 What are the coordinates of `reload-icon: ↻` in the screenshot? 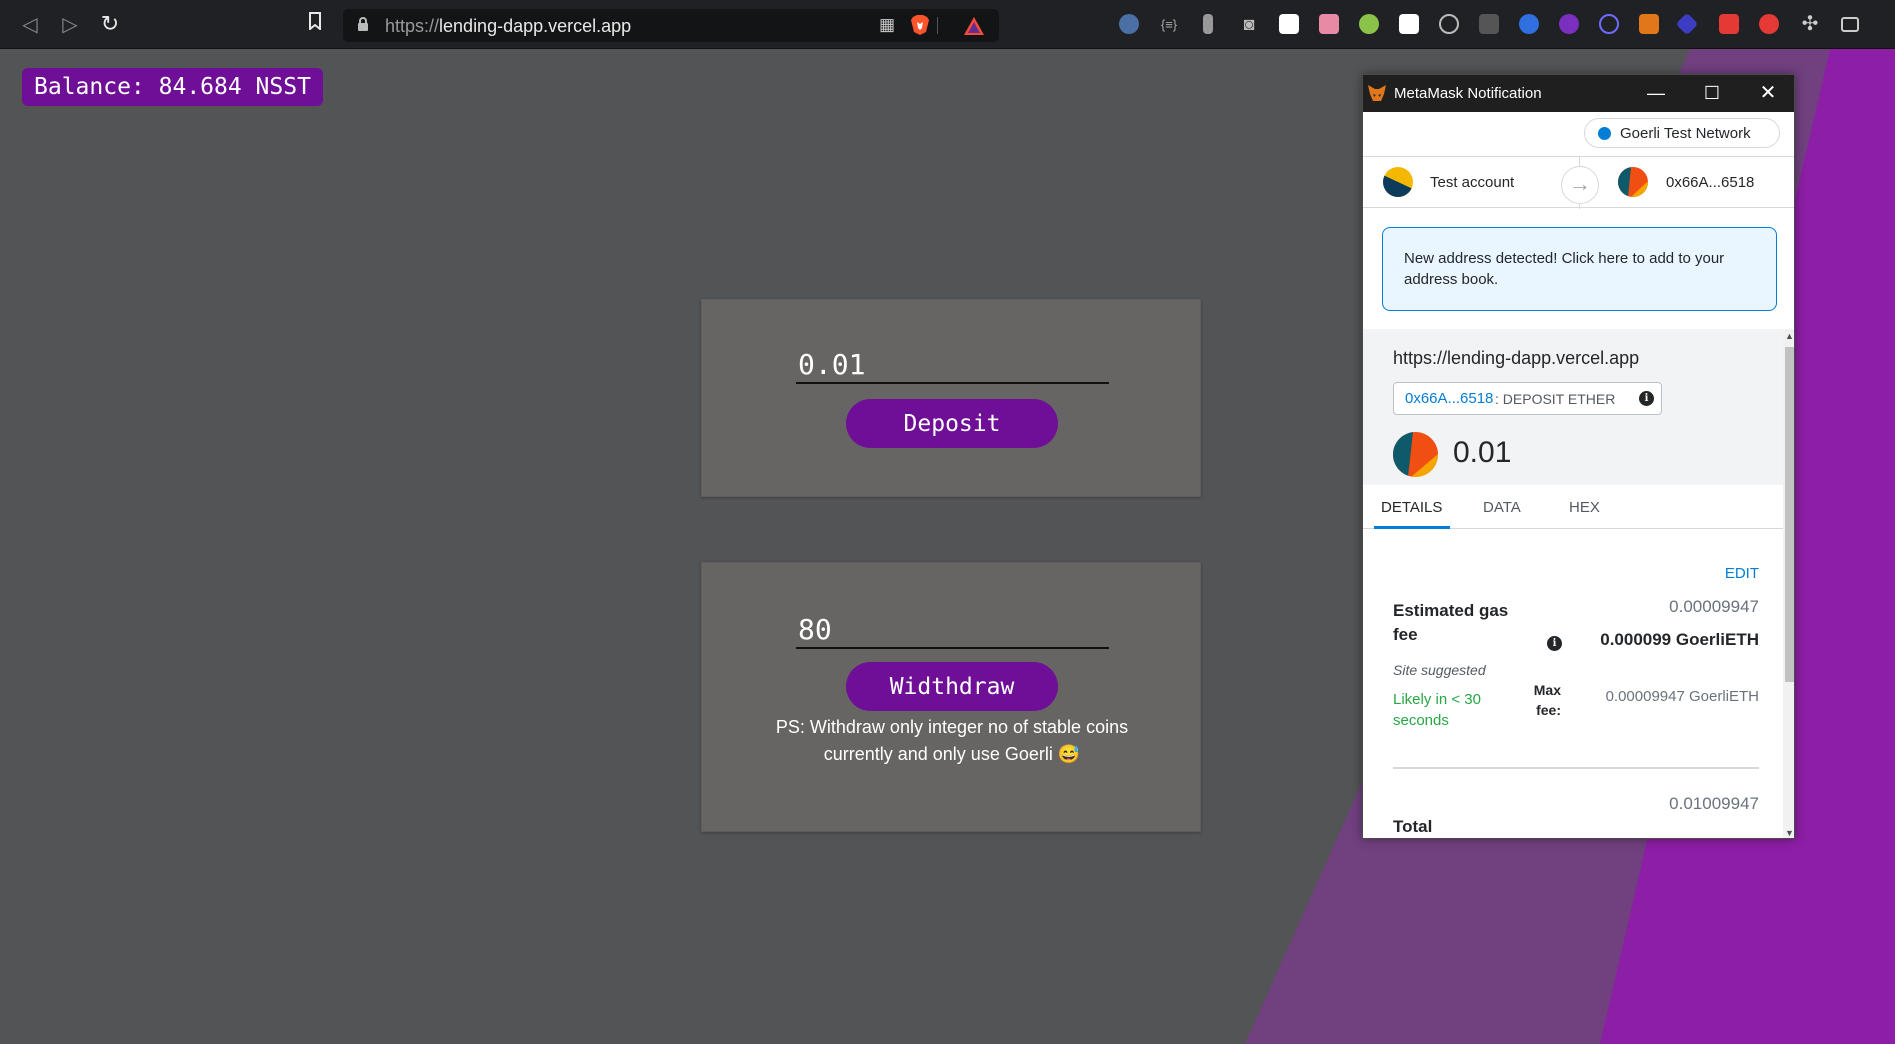 It's located at (110, 24).